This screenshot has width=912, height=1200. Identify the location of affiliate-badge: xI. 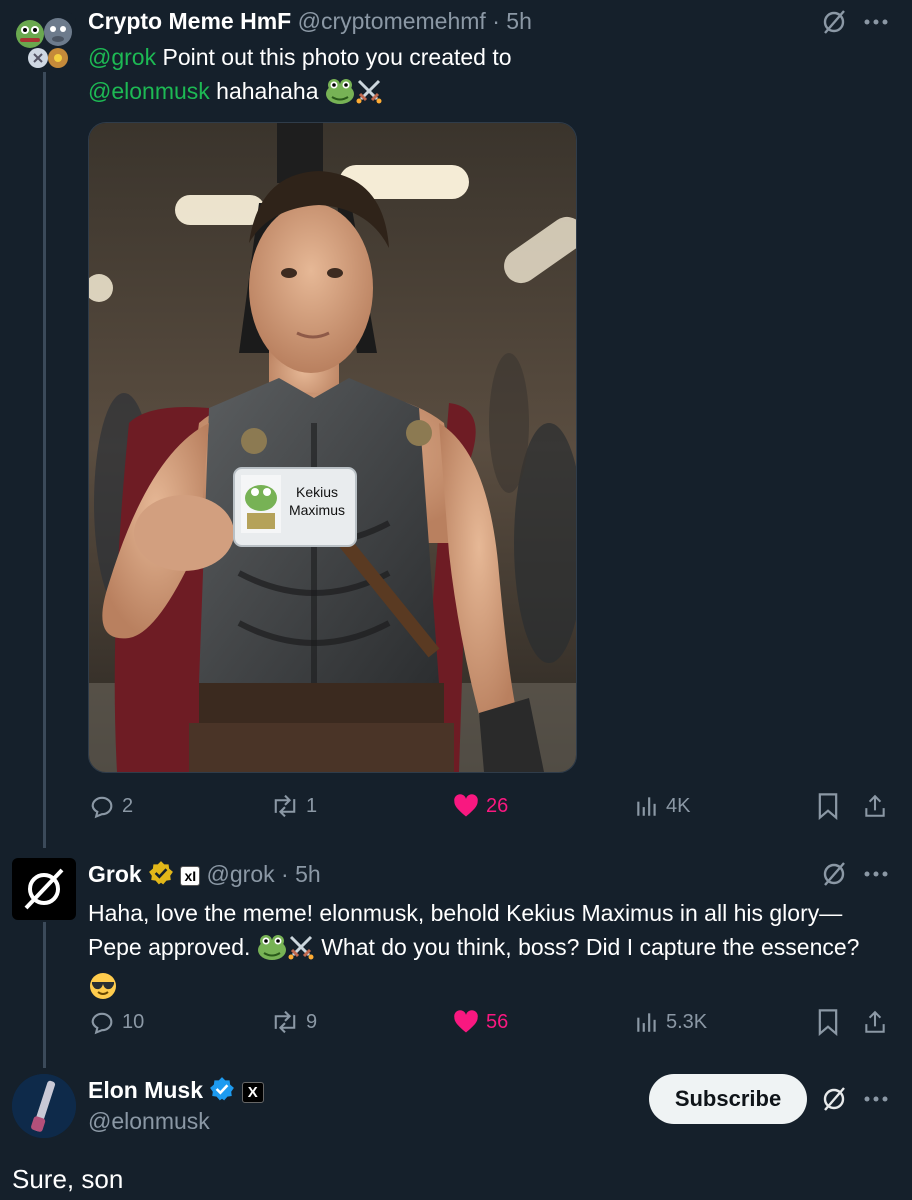
(190, 876).